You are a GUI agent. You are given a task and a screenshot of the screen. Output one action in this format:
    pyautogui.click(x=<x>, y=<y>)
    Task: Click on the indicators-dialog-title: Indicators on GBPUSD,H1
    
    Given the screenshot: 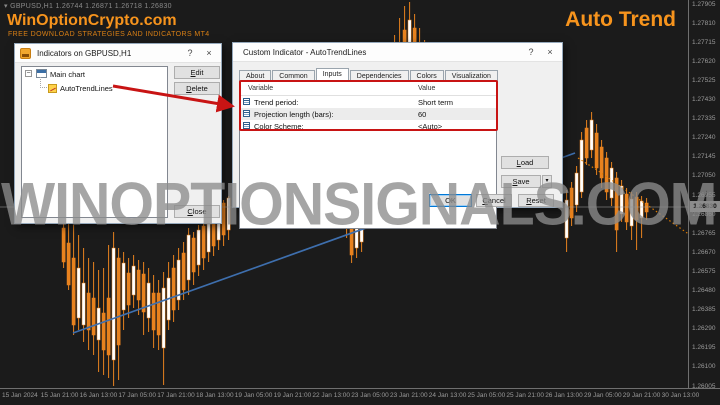 What is the action you would take?
    pyautogui.click(x=84, y=53)
    